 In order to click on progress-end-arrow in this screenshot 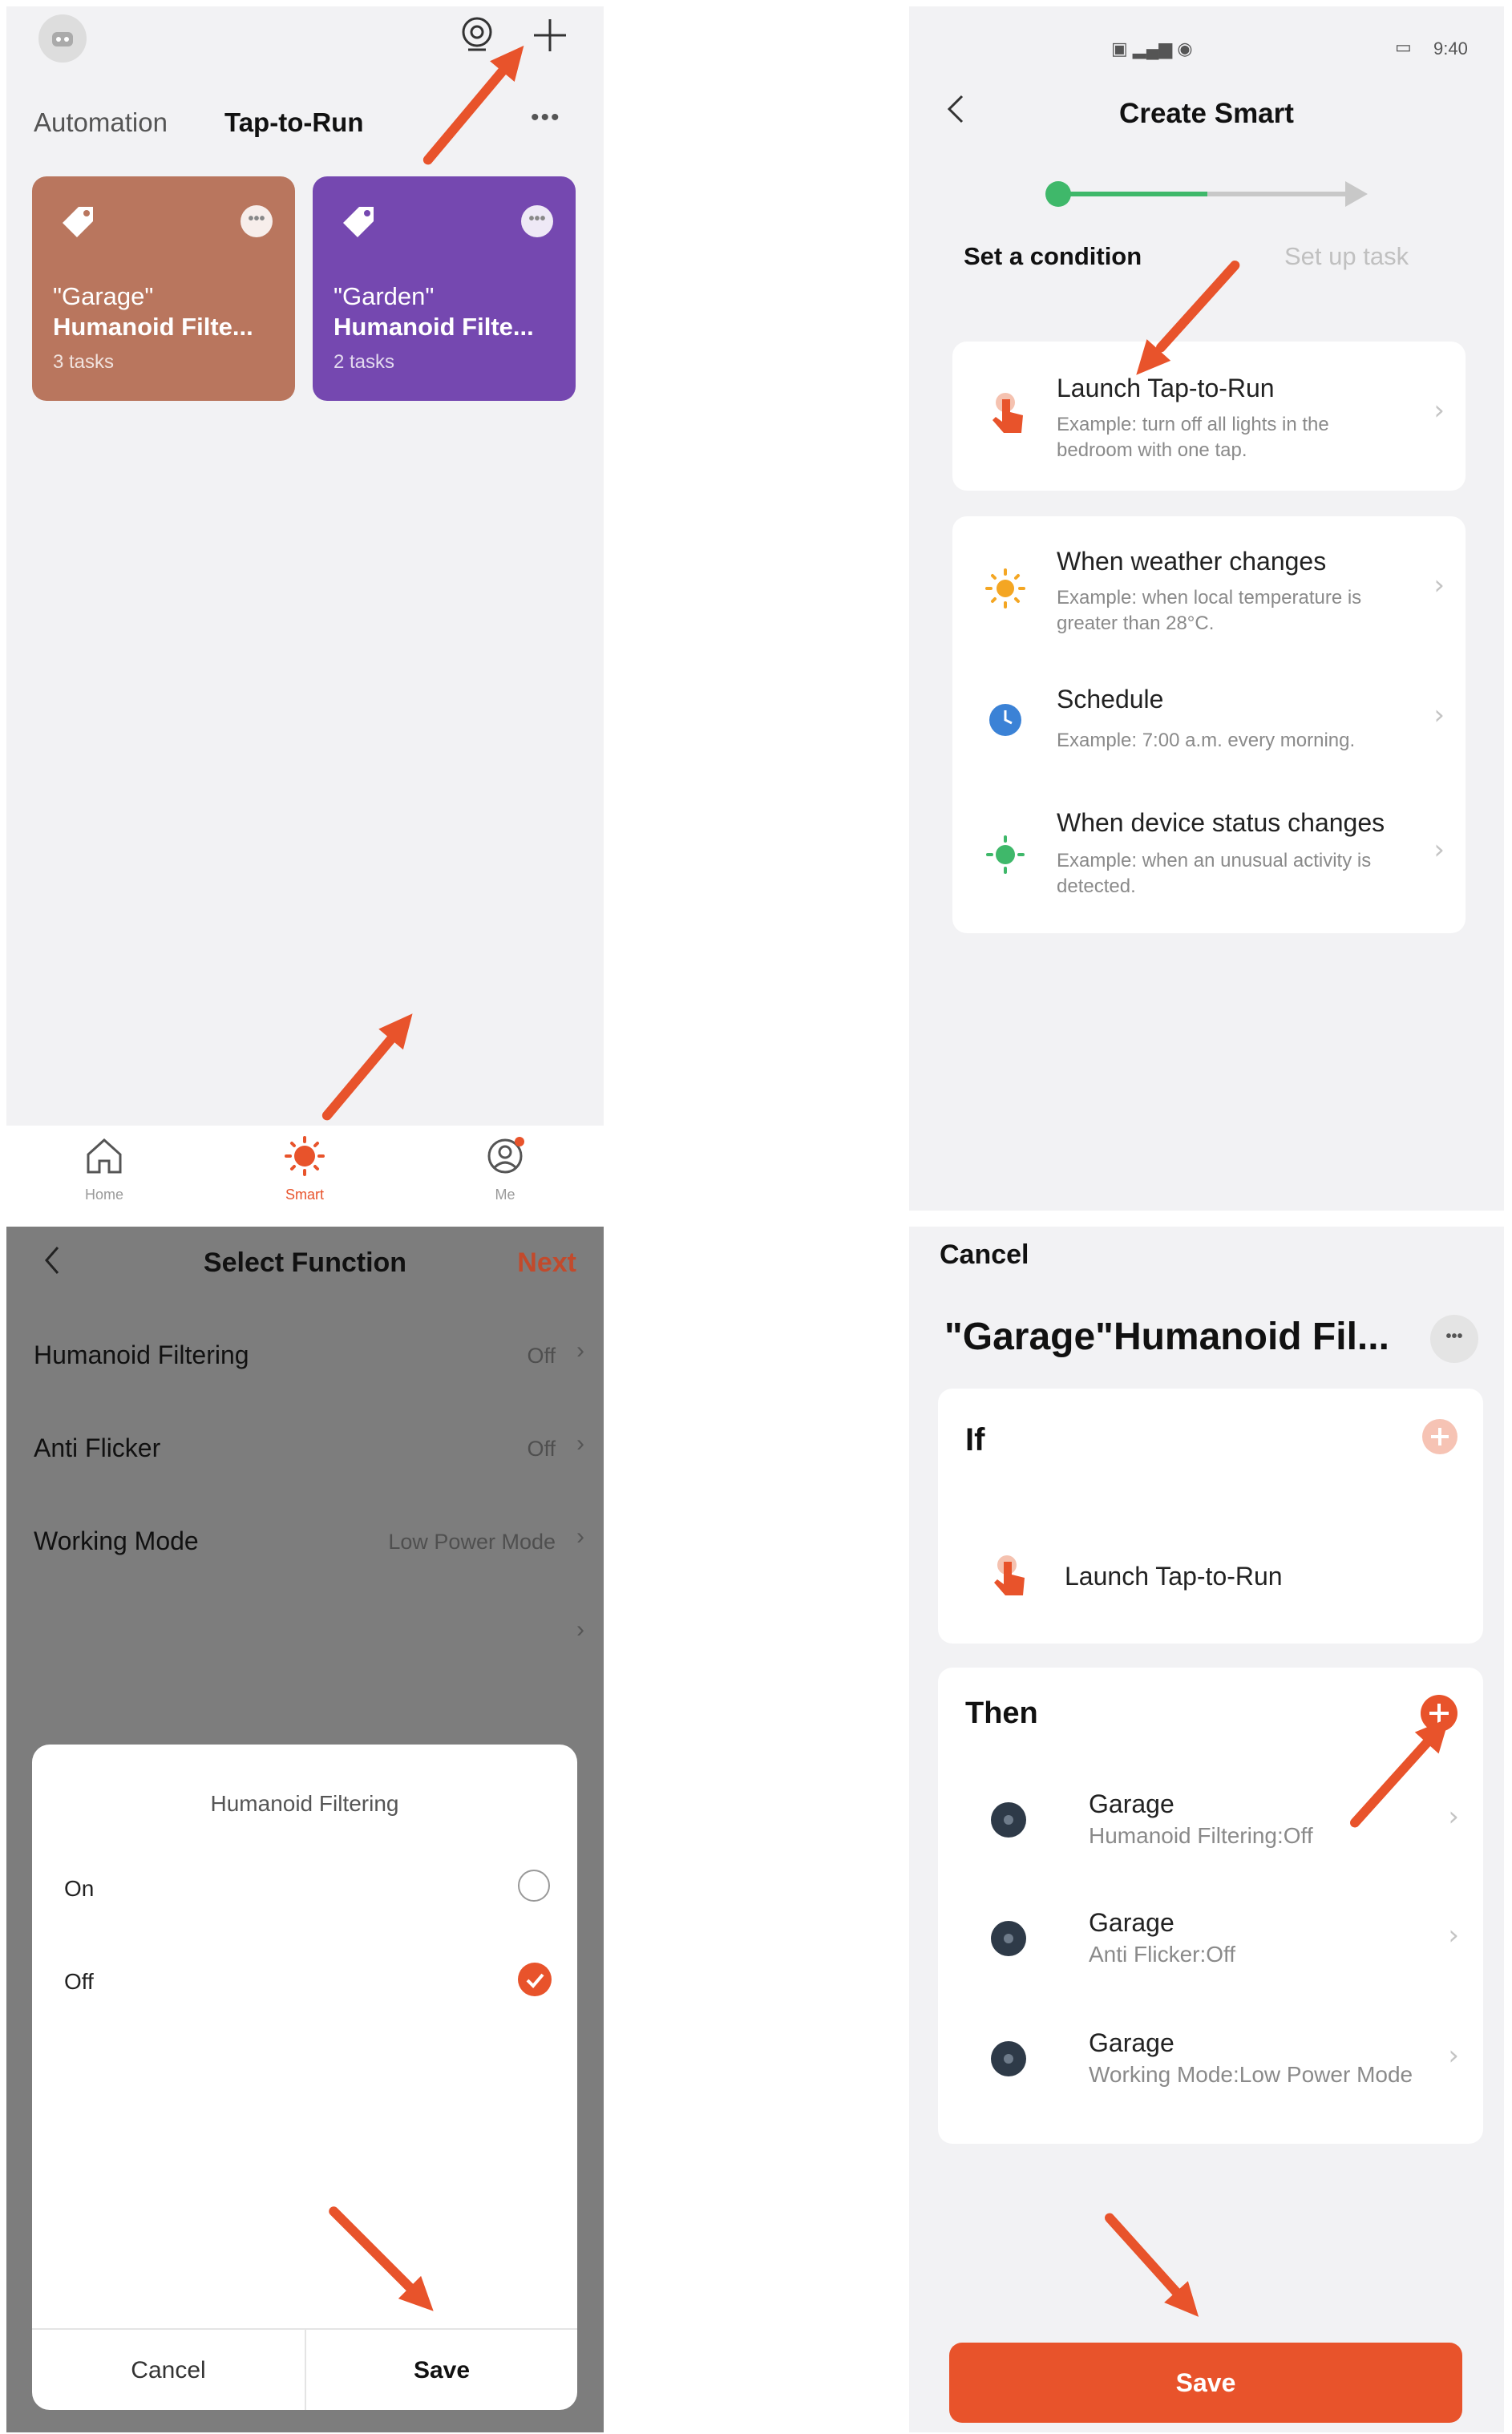, I will do `click(1356, 194)`.